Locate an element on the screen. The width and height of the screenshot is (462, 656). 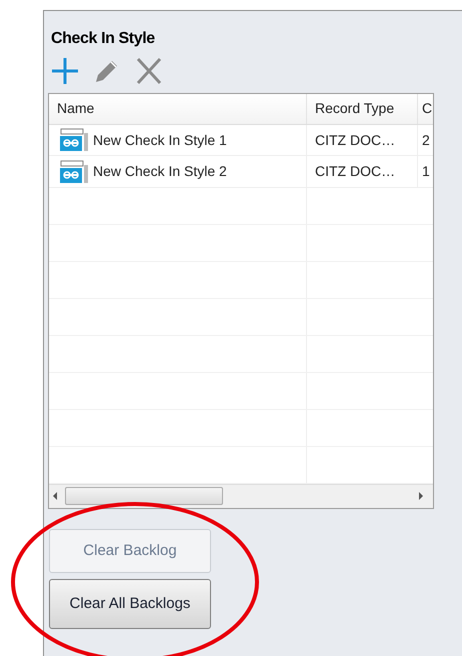
table-cell-text: 1 is located at coordinates (426, 172).